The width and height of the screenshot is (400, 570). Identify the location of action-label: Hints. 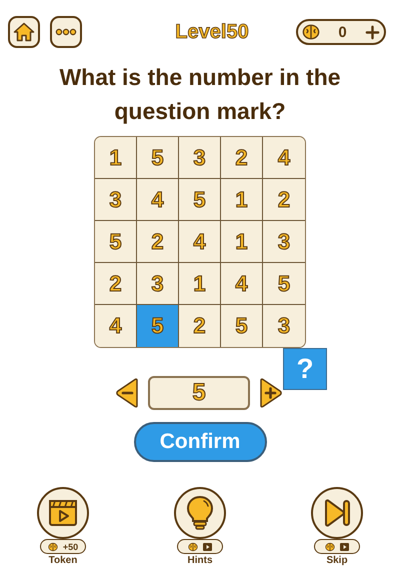
(200, 560).